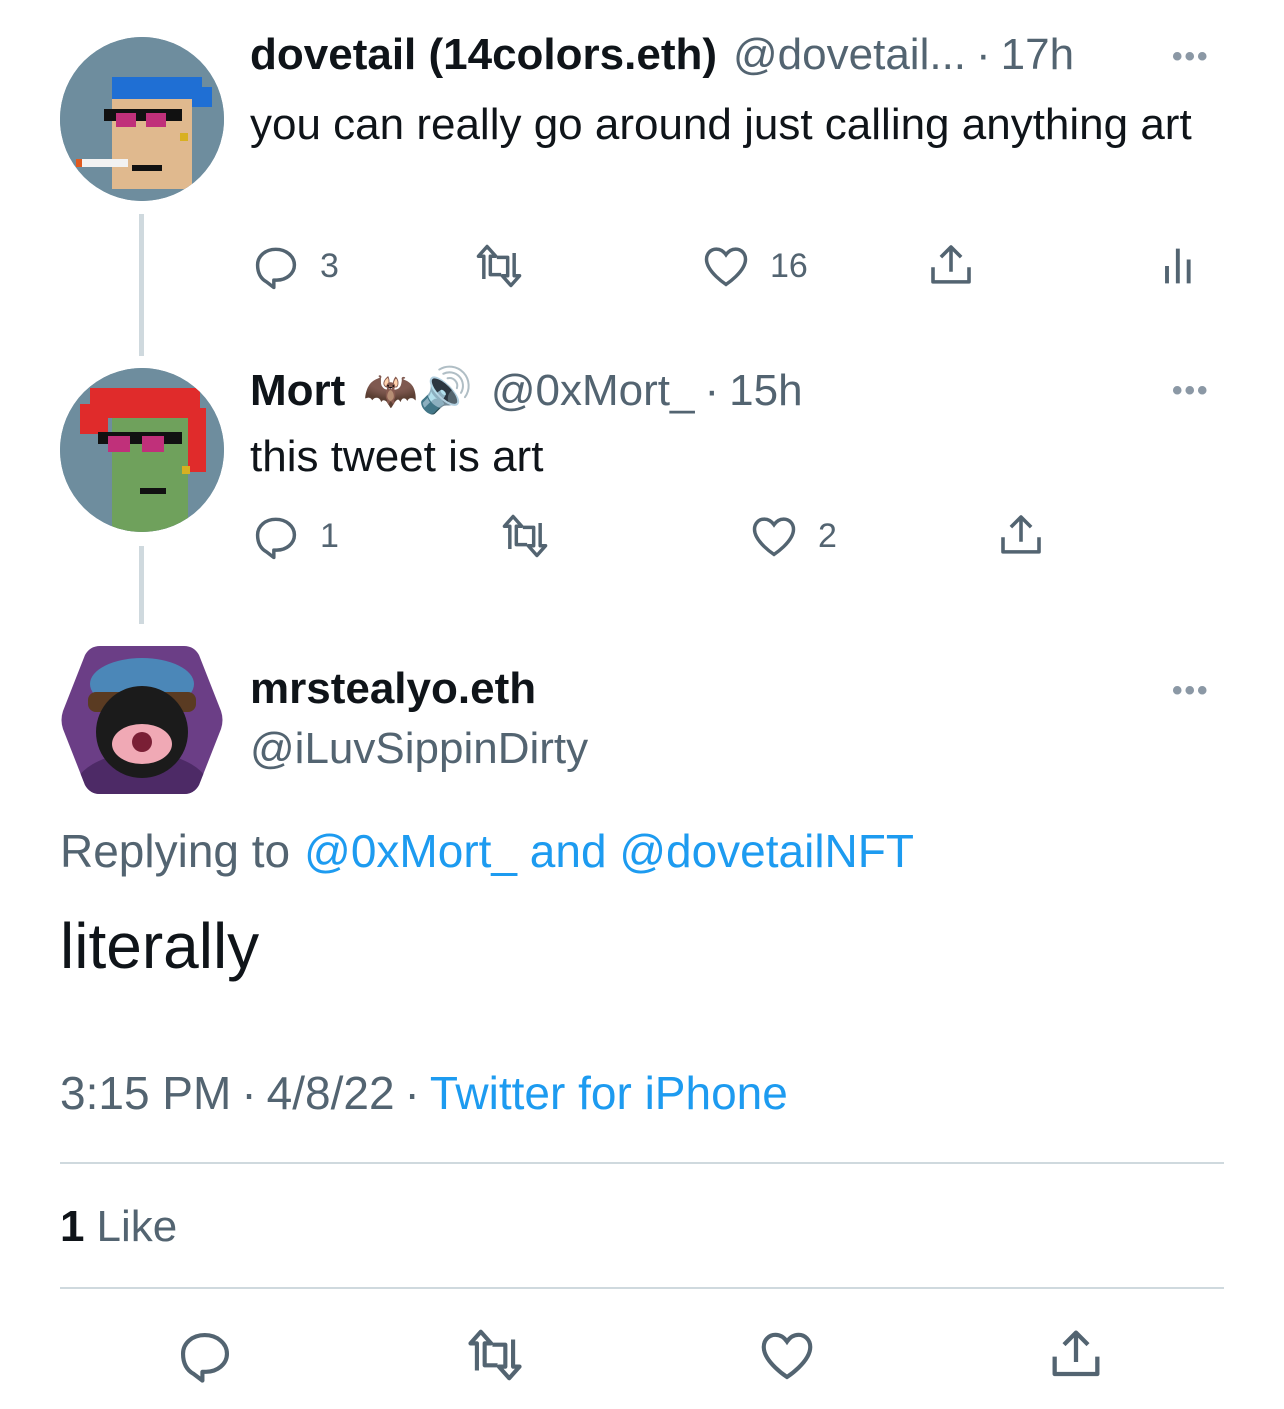 This screenshot has width=1284, height=1409. What do you see at coordinates (137, 1226) in the screenshot?
I see `likes-label: Like` at bounding box center [137, 1226].